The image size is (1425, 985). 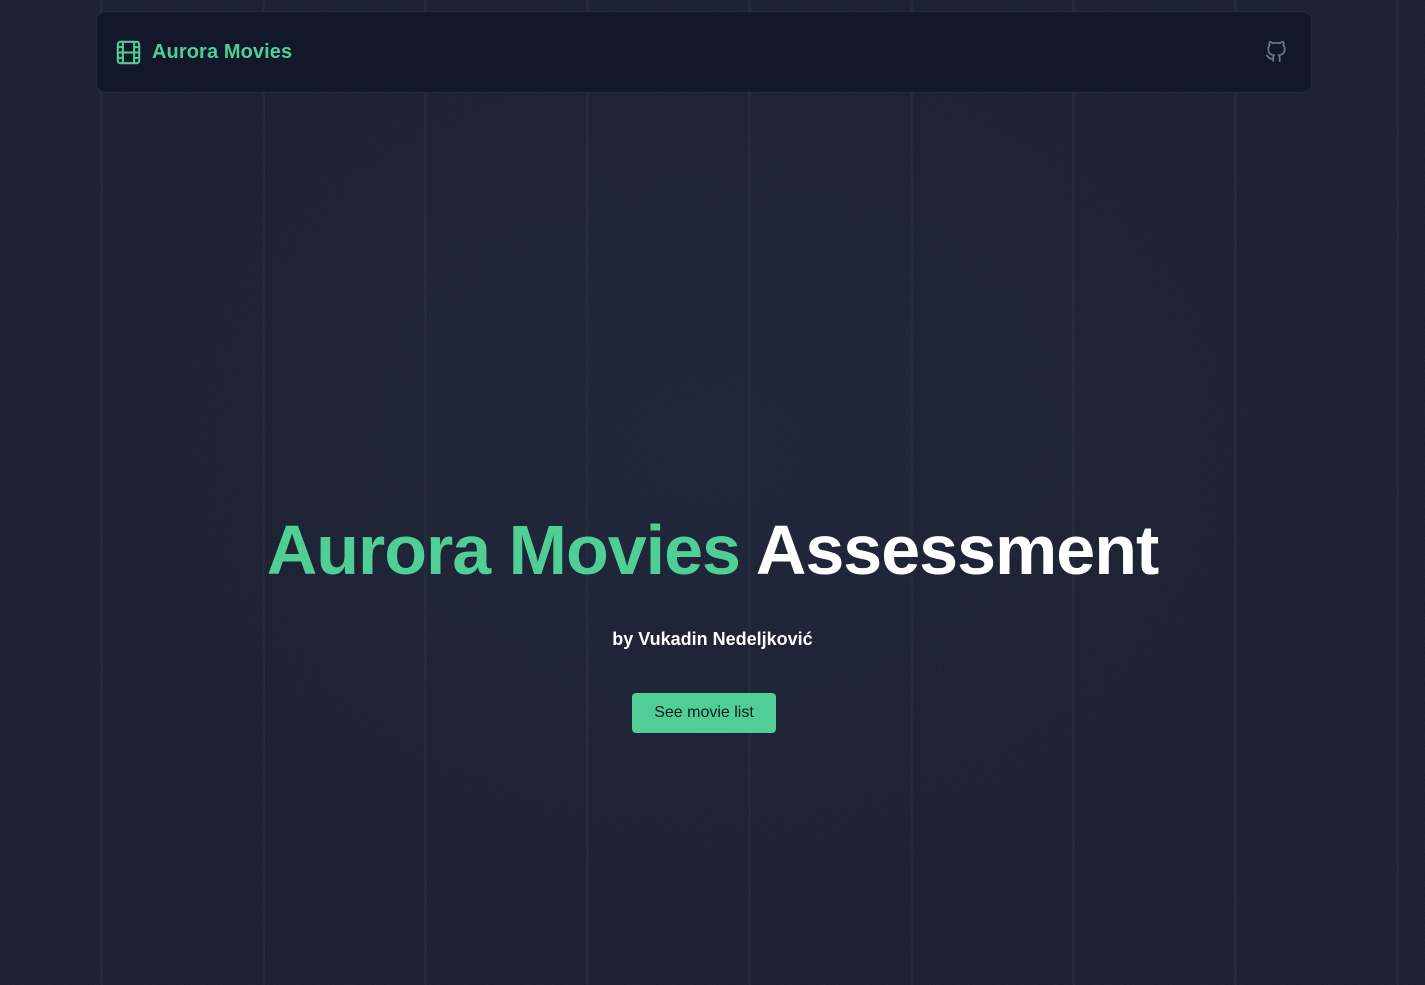 What do you see at coordinates (503, 550) in the screenshot?
I see `hero-title-accent: Aurora Movies` at bounding box center [503, 550].